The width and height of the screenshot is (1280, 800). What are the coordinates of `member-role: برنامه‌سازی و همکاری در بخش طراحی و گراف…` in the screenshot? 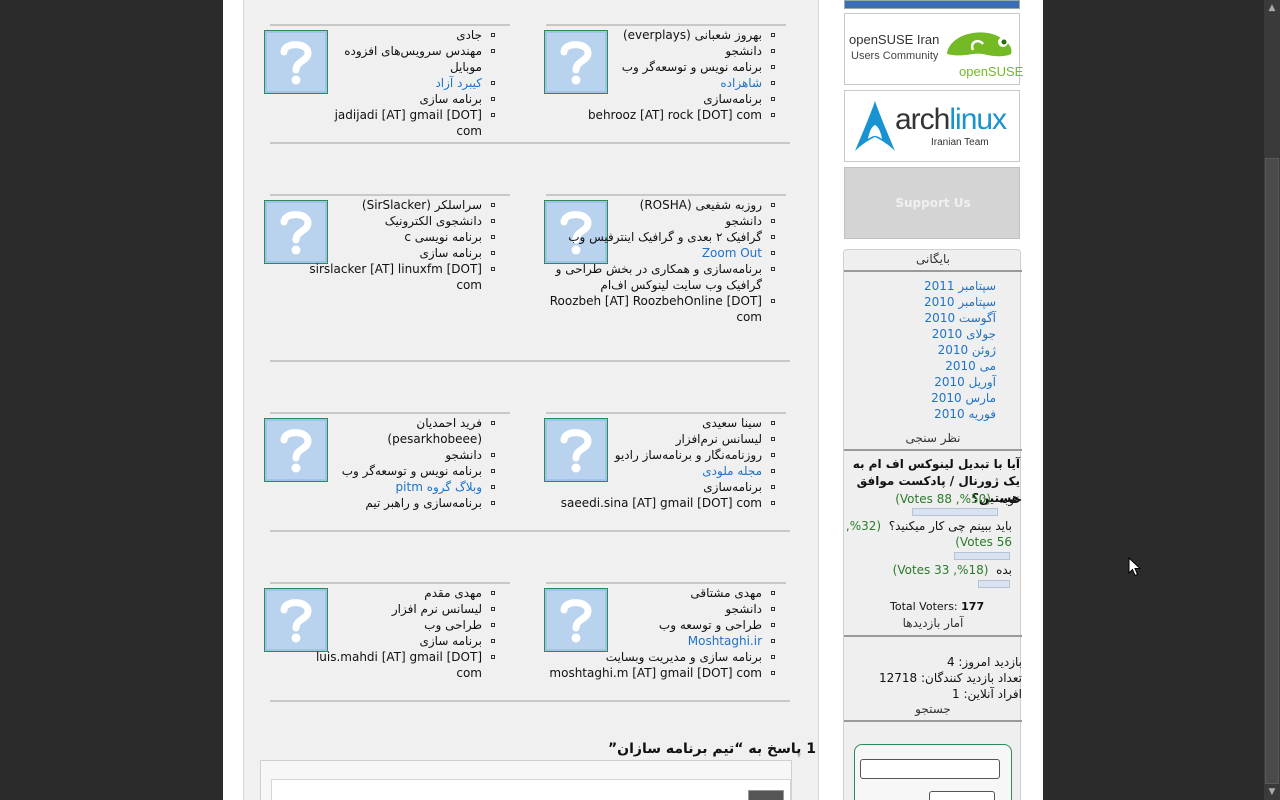 It's located at (661, 277).